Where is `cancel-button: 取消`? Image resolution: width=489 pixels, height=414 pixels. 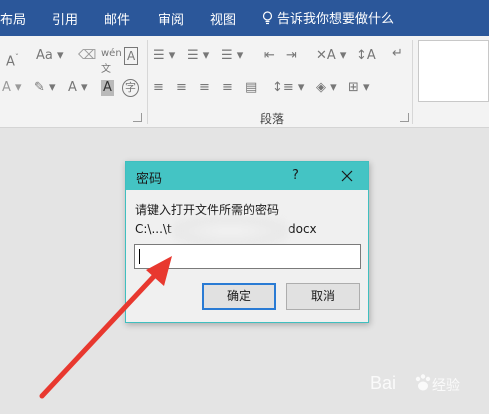
cancel-button: 取消 is located at coordinates (323, 296).